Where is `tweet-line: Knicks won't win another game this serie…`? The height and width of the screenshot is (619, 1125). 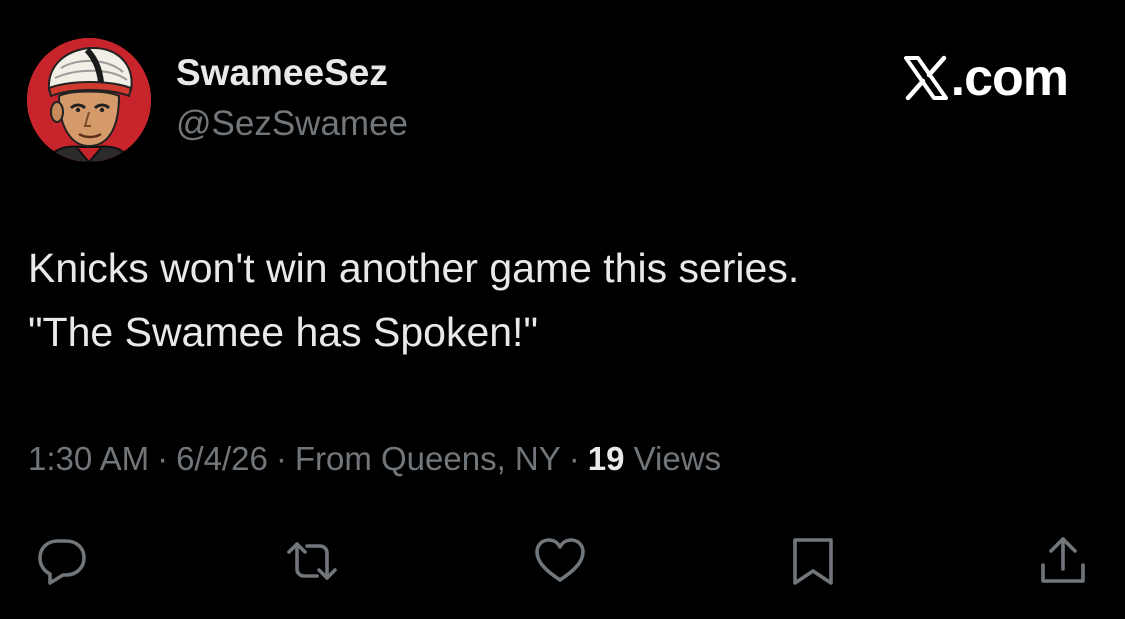 tweet-line: Knicks won't win another game this serie… is located at coordinates (414, 268).